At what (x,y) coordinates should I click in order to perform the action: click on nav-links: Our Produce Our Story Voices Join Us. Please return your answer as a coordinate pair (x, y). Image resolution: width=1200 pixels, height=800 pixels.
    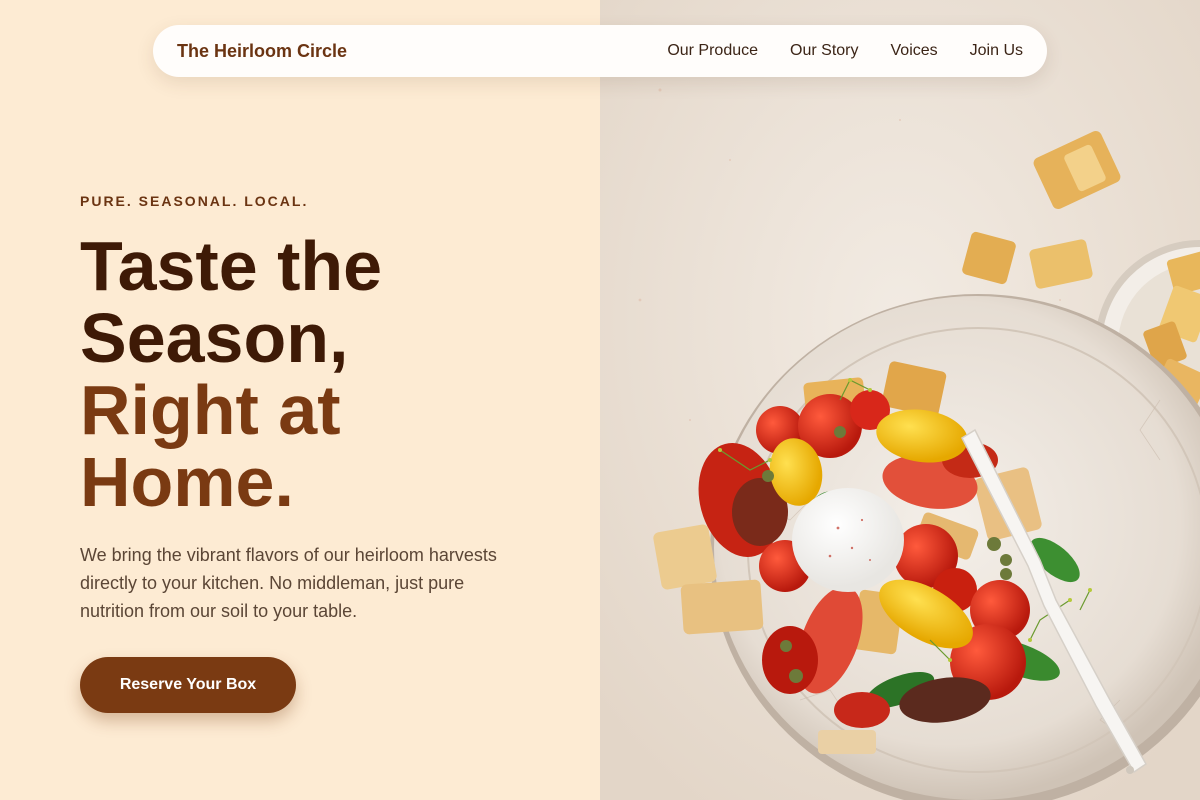
    Looking at the image, I should click on (845, 51).